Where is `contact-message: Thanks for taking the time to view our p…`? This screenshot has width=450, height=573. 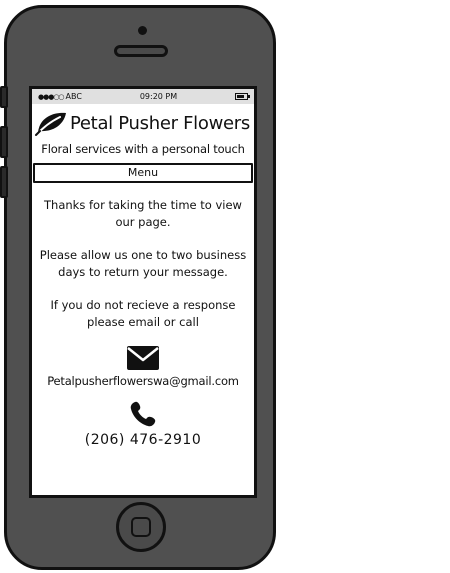 contact-message: Thanks for taking the time to view our p… is located at coordinates (143, 263).